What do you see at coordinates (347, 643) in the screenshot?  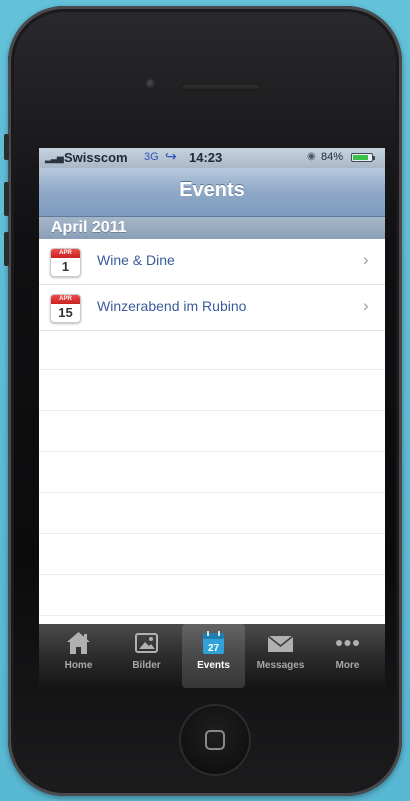 I see `ellipsis-icon` at bounding box center [347, 643].